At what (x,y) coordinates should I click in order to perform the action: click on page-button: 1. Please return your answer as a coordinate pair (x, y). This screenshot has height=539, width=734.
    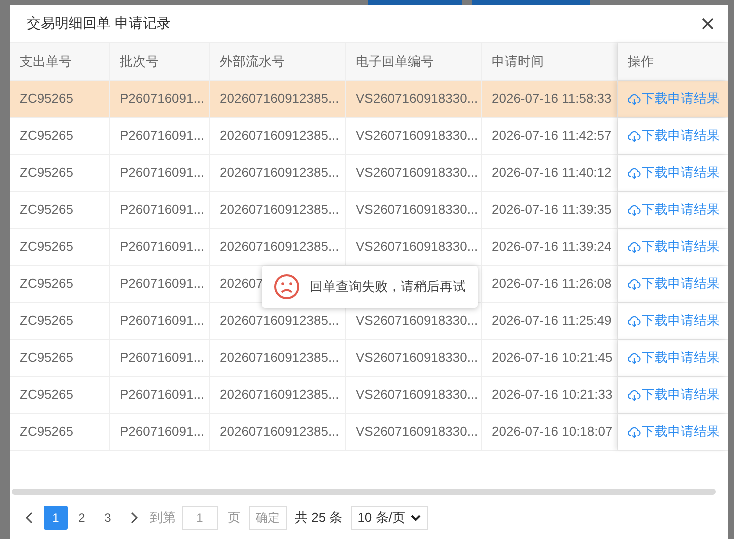
    Looking at the image, I should click on (56, 518).